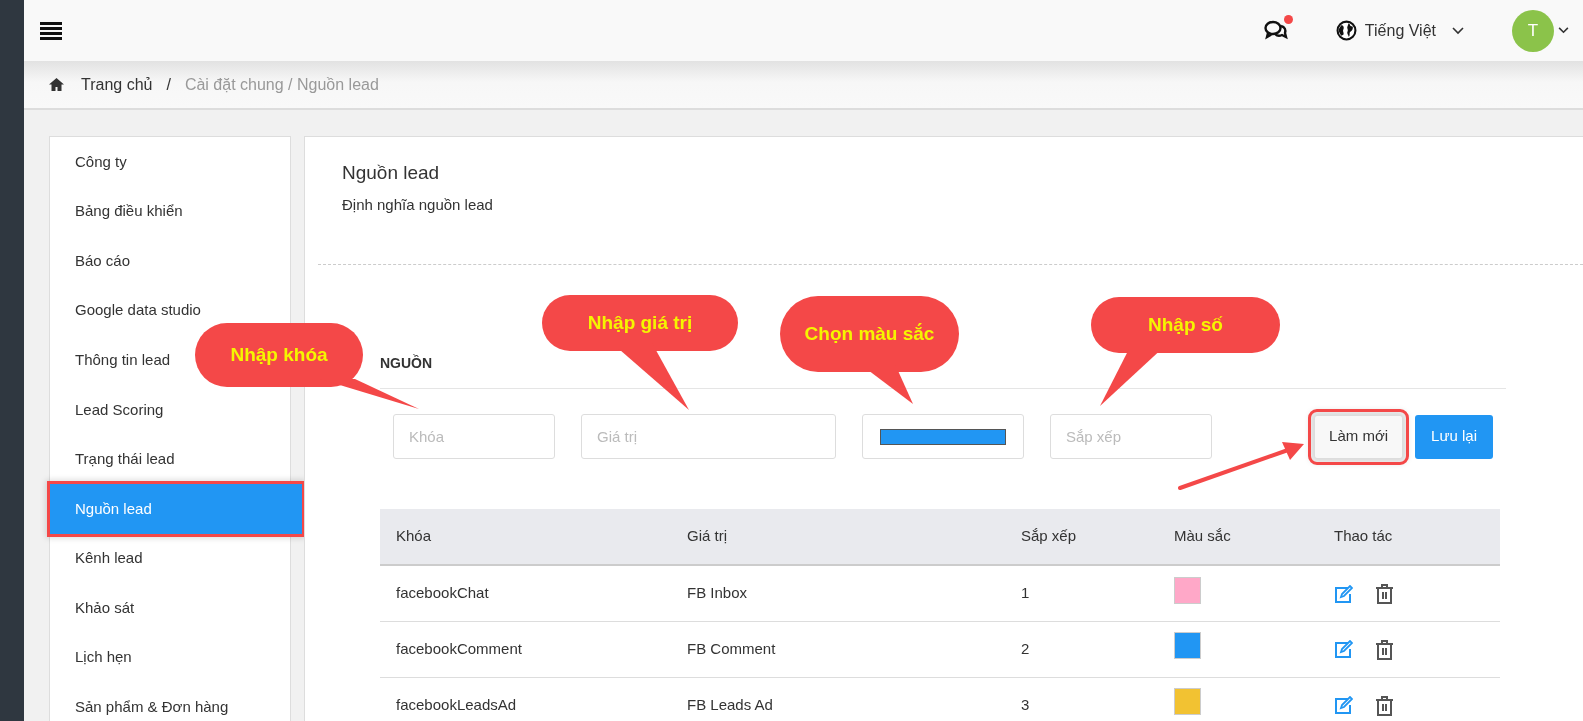 The image size is (1583, 721). Describe the element at coordinates (1253, 537) in the screenshot. I see `column-header: Màu sắc` at that location.